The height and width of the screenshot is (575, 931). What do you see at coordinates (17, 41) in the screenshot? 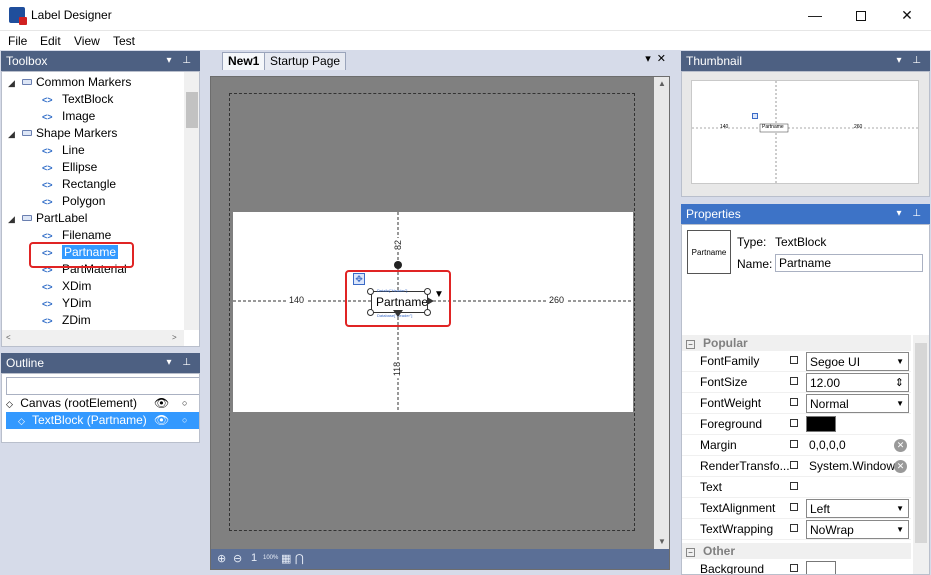
I see `menu-file: File` at bounding box center [17, 41].